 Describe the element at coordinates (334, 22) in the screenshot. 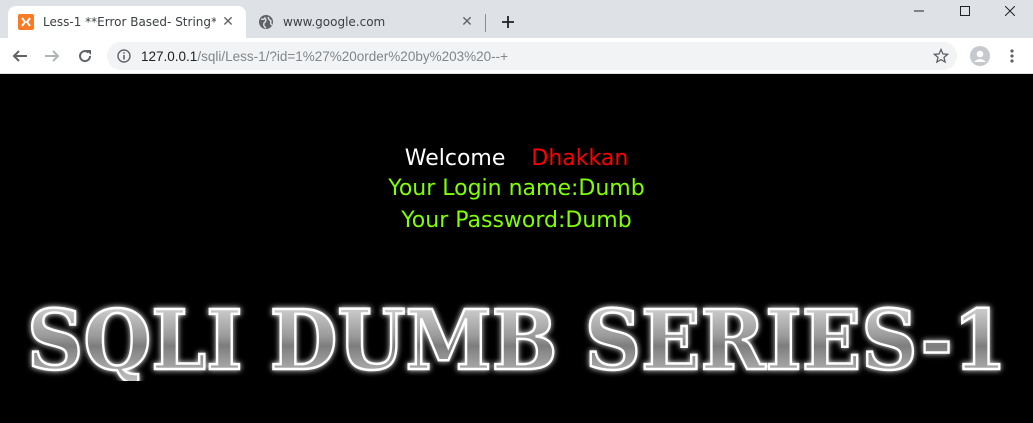

I see `tab-title: www.google.com` at that location.